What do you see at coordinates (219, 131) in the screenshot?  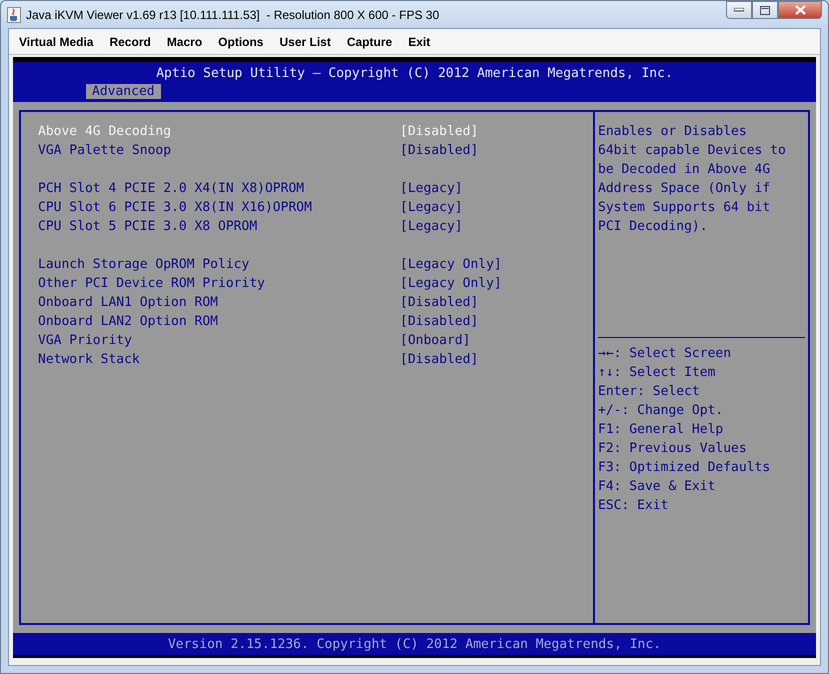 I see `setting-name: Above 4G Decoding` at bounding box center [219, 131].